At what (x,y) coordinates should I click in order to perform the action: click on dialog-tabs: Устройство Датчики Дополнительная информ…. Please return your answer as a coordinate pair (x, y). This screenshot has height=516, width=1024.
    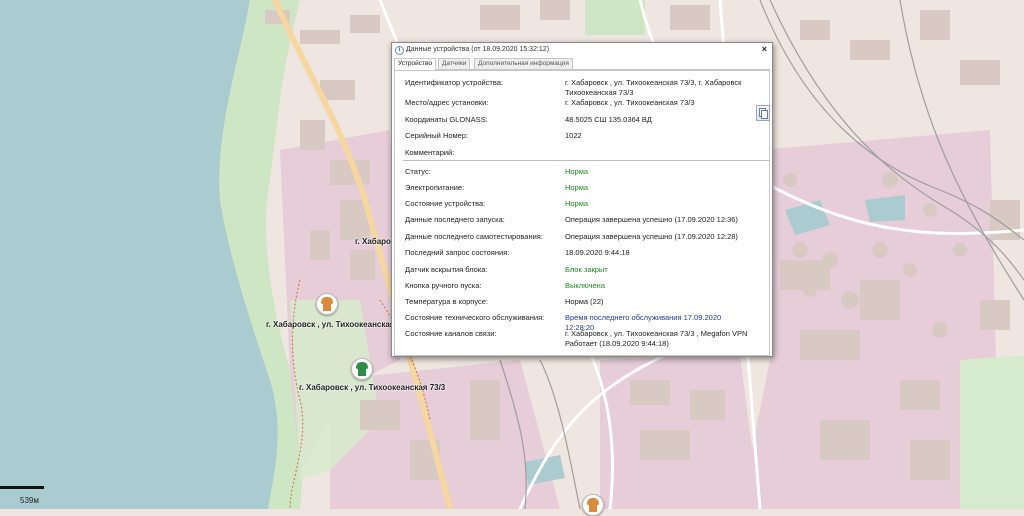
    Looking at the image, I should click on (582, 64).